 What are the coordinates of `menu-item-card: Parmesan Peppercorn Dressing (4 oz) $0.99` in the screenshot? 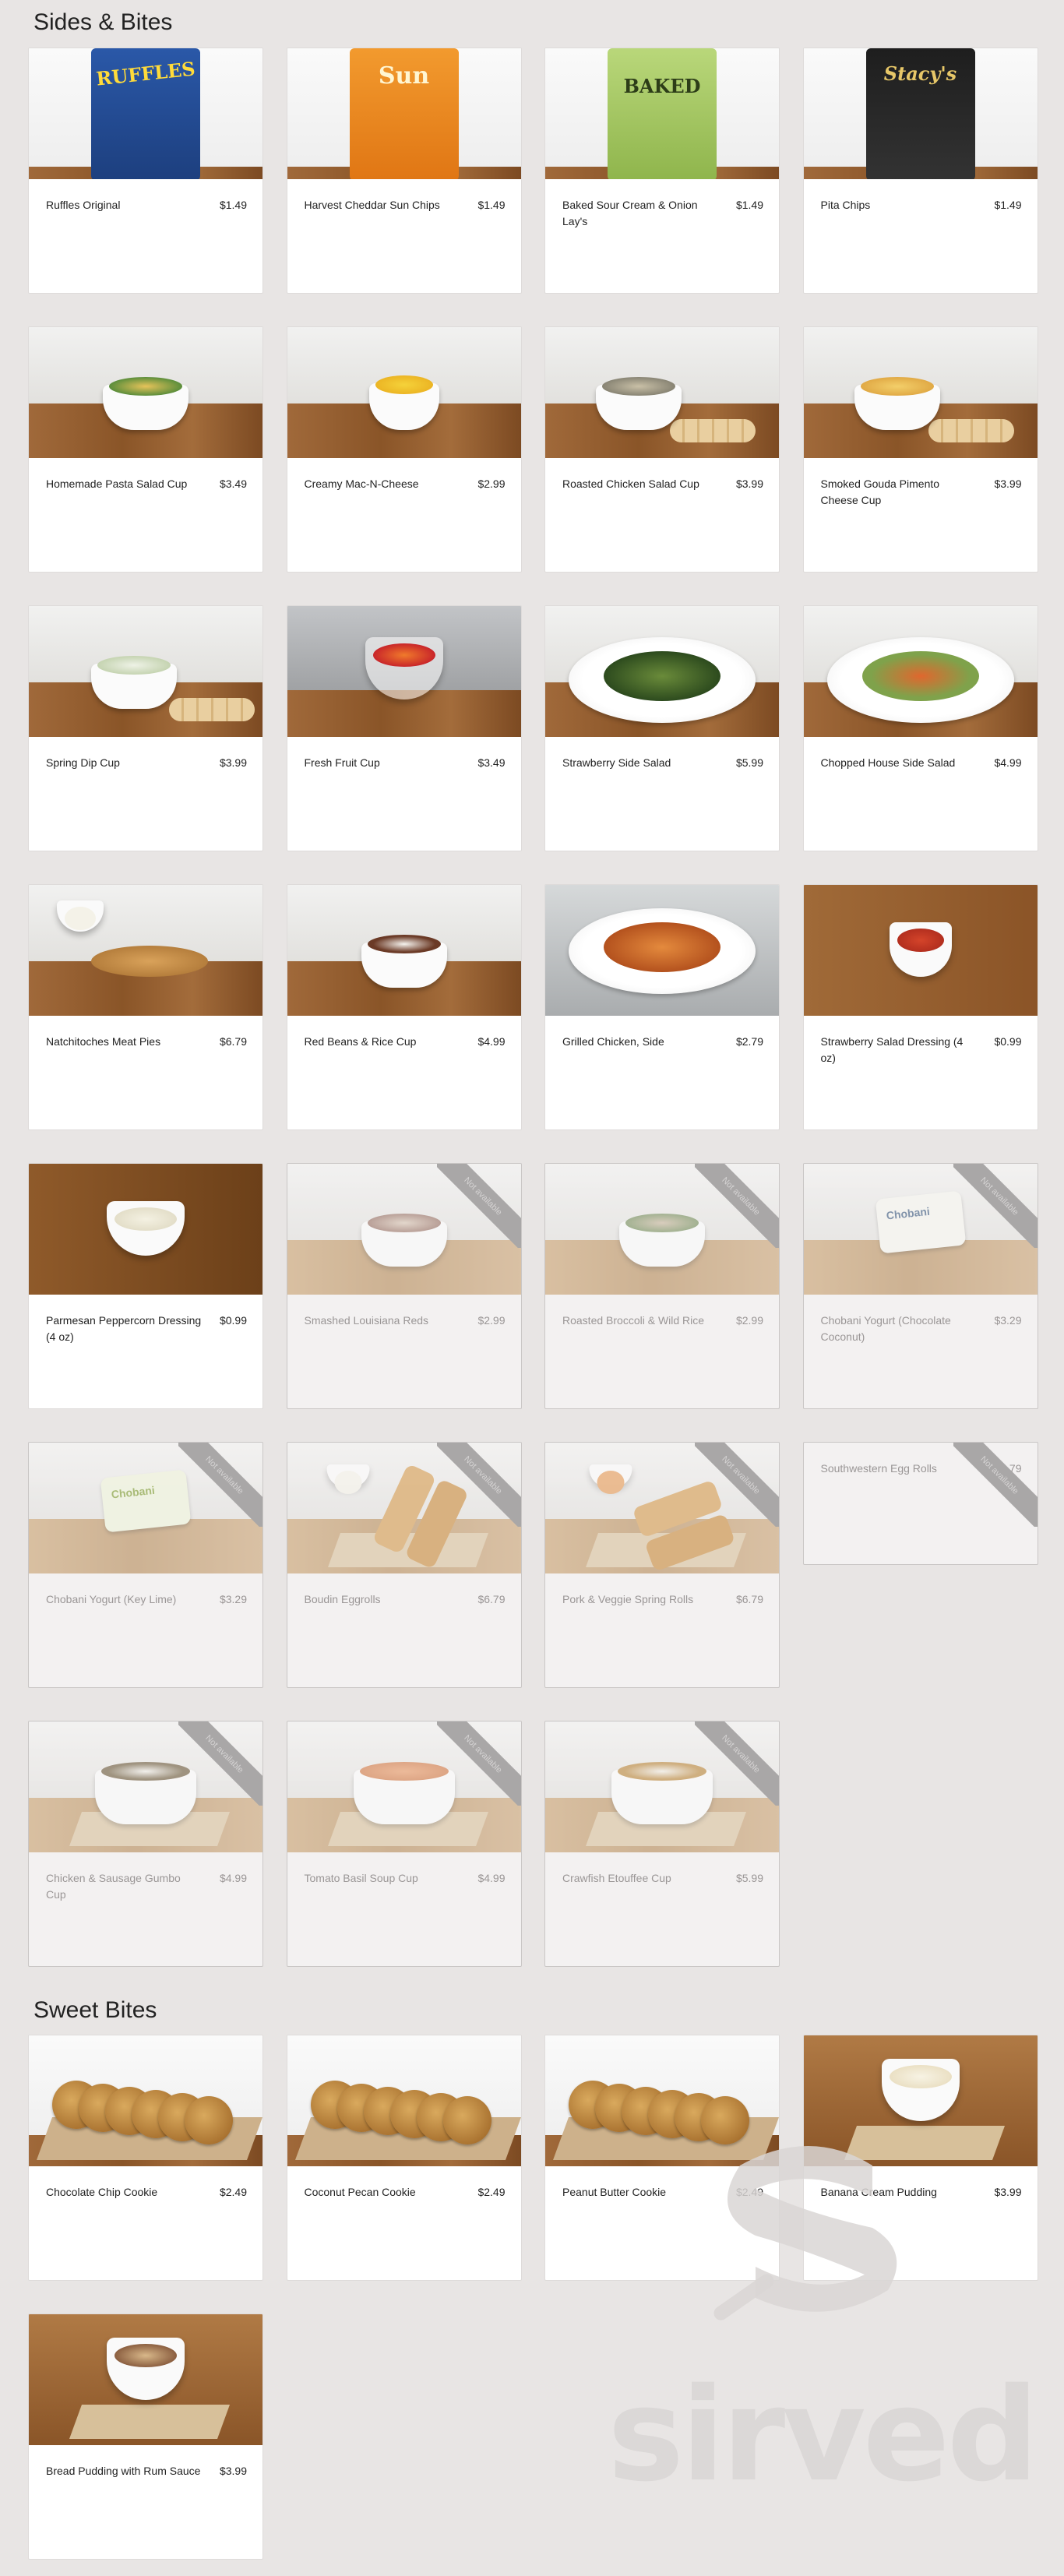 It's located at (145, 1286).